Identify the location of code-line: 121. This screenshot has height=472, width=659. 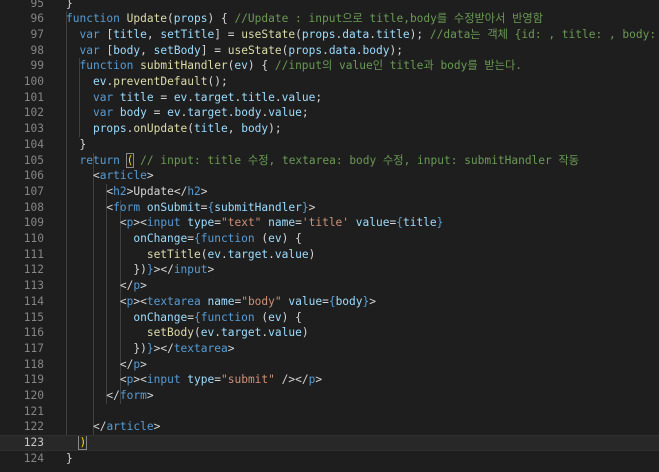
(329, 412).